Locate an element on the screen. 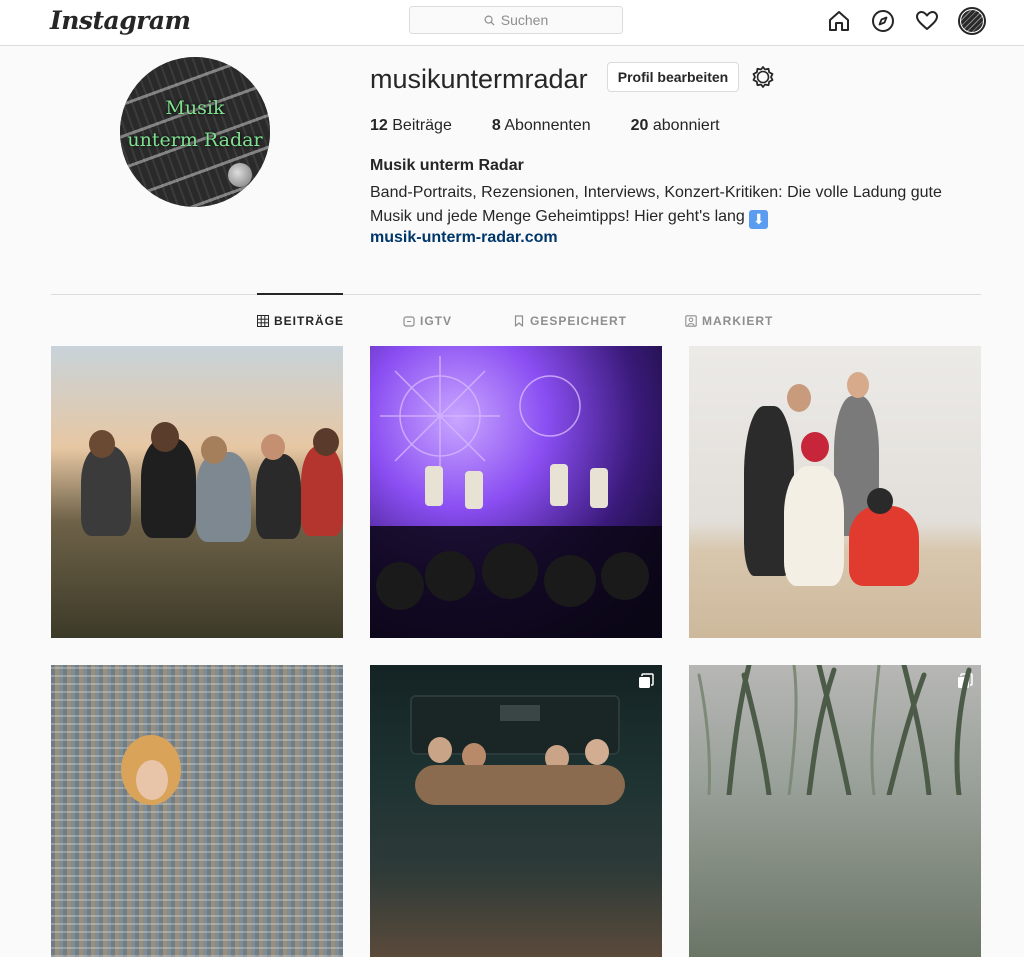 The image size is (1024, 957). avatar-text-1: Musik is located at coordinates (195, 108).